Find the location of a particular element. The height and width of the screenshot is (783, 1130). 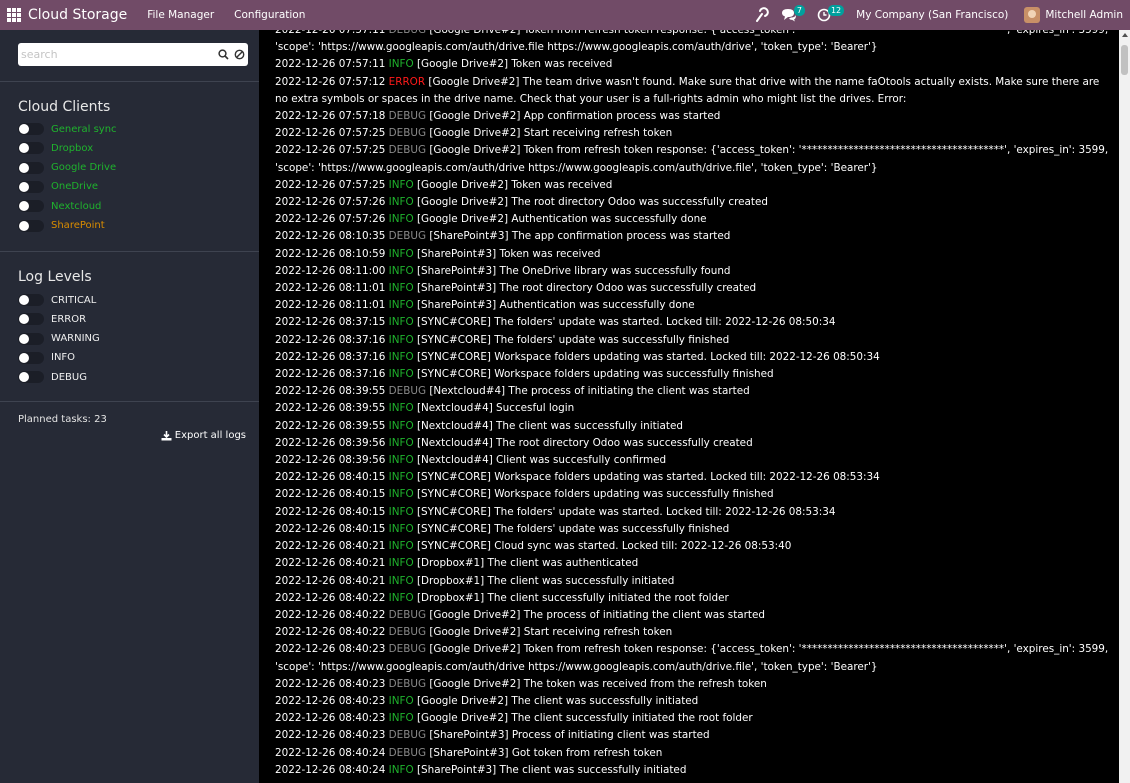

cloud-client-label: OneDrive is located at coordinates (75, 187).